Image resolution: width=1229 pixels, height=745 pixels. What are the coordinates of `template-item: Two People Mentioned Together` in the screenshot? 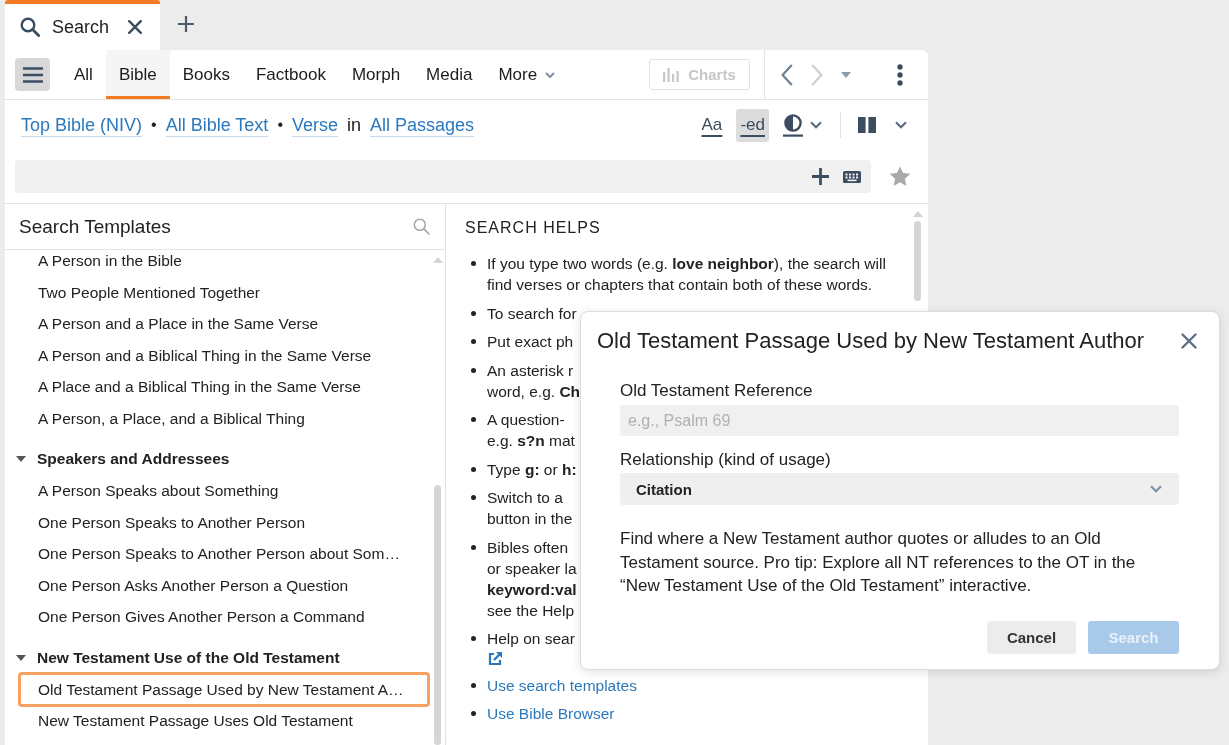 It's located at (217, 292).